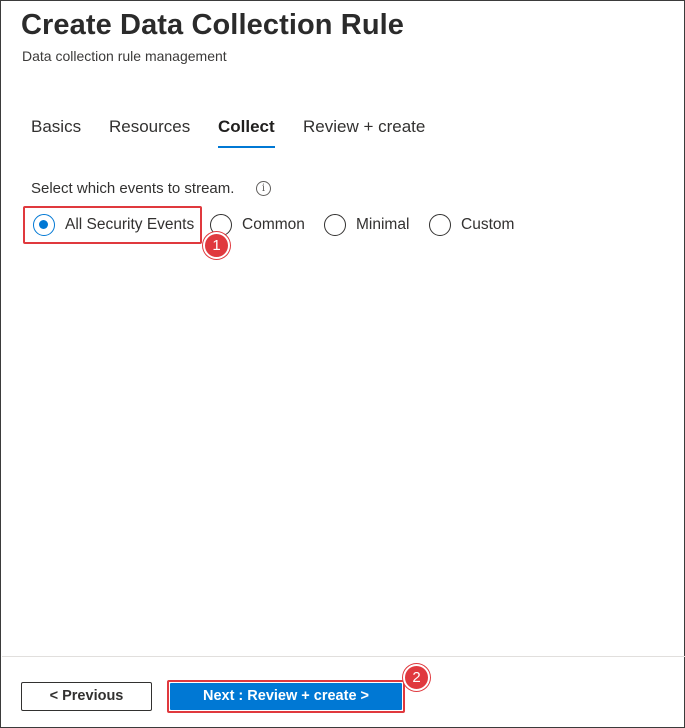 The width and height of the screenshot is (685, 728). What do you see at coordinates (273, 224) in the screenshot?
I see `radio-label: Common` at bounding box center [273, 224].